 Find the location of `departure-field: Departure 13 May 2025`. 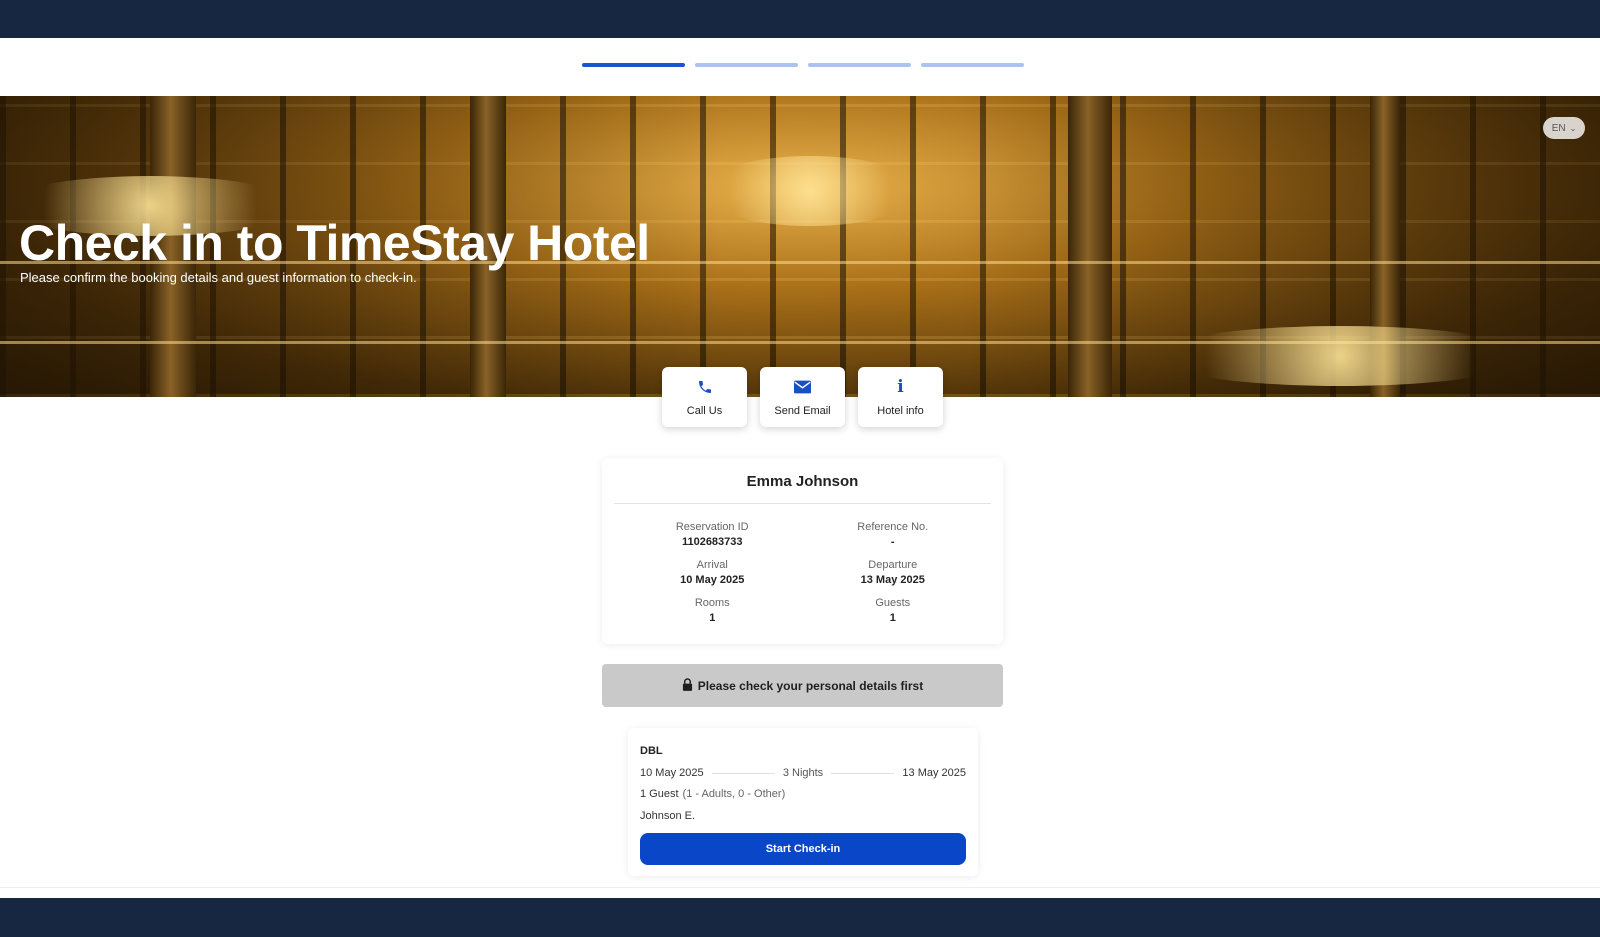

departure-field: Departure 13 May 2025 is located at coordinates (893, 572).